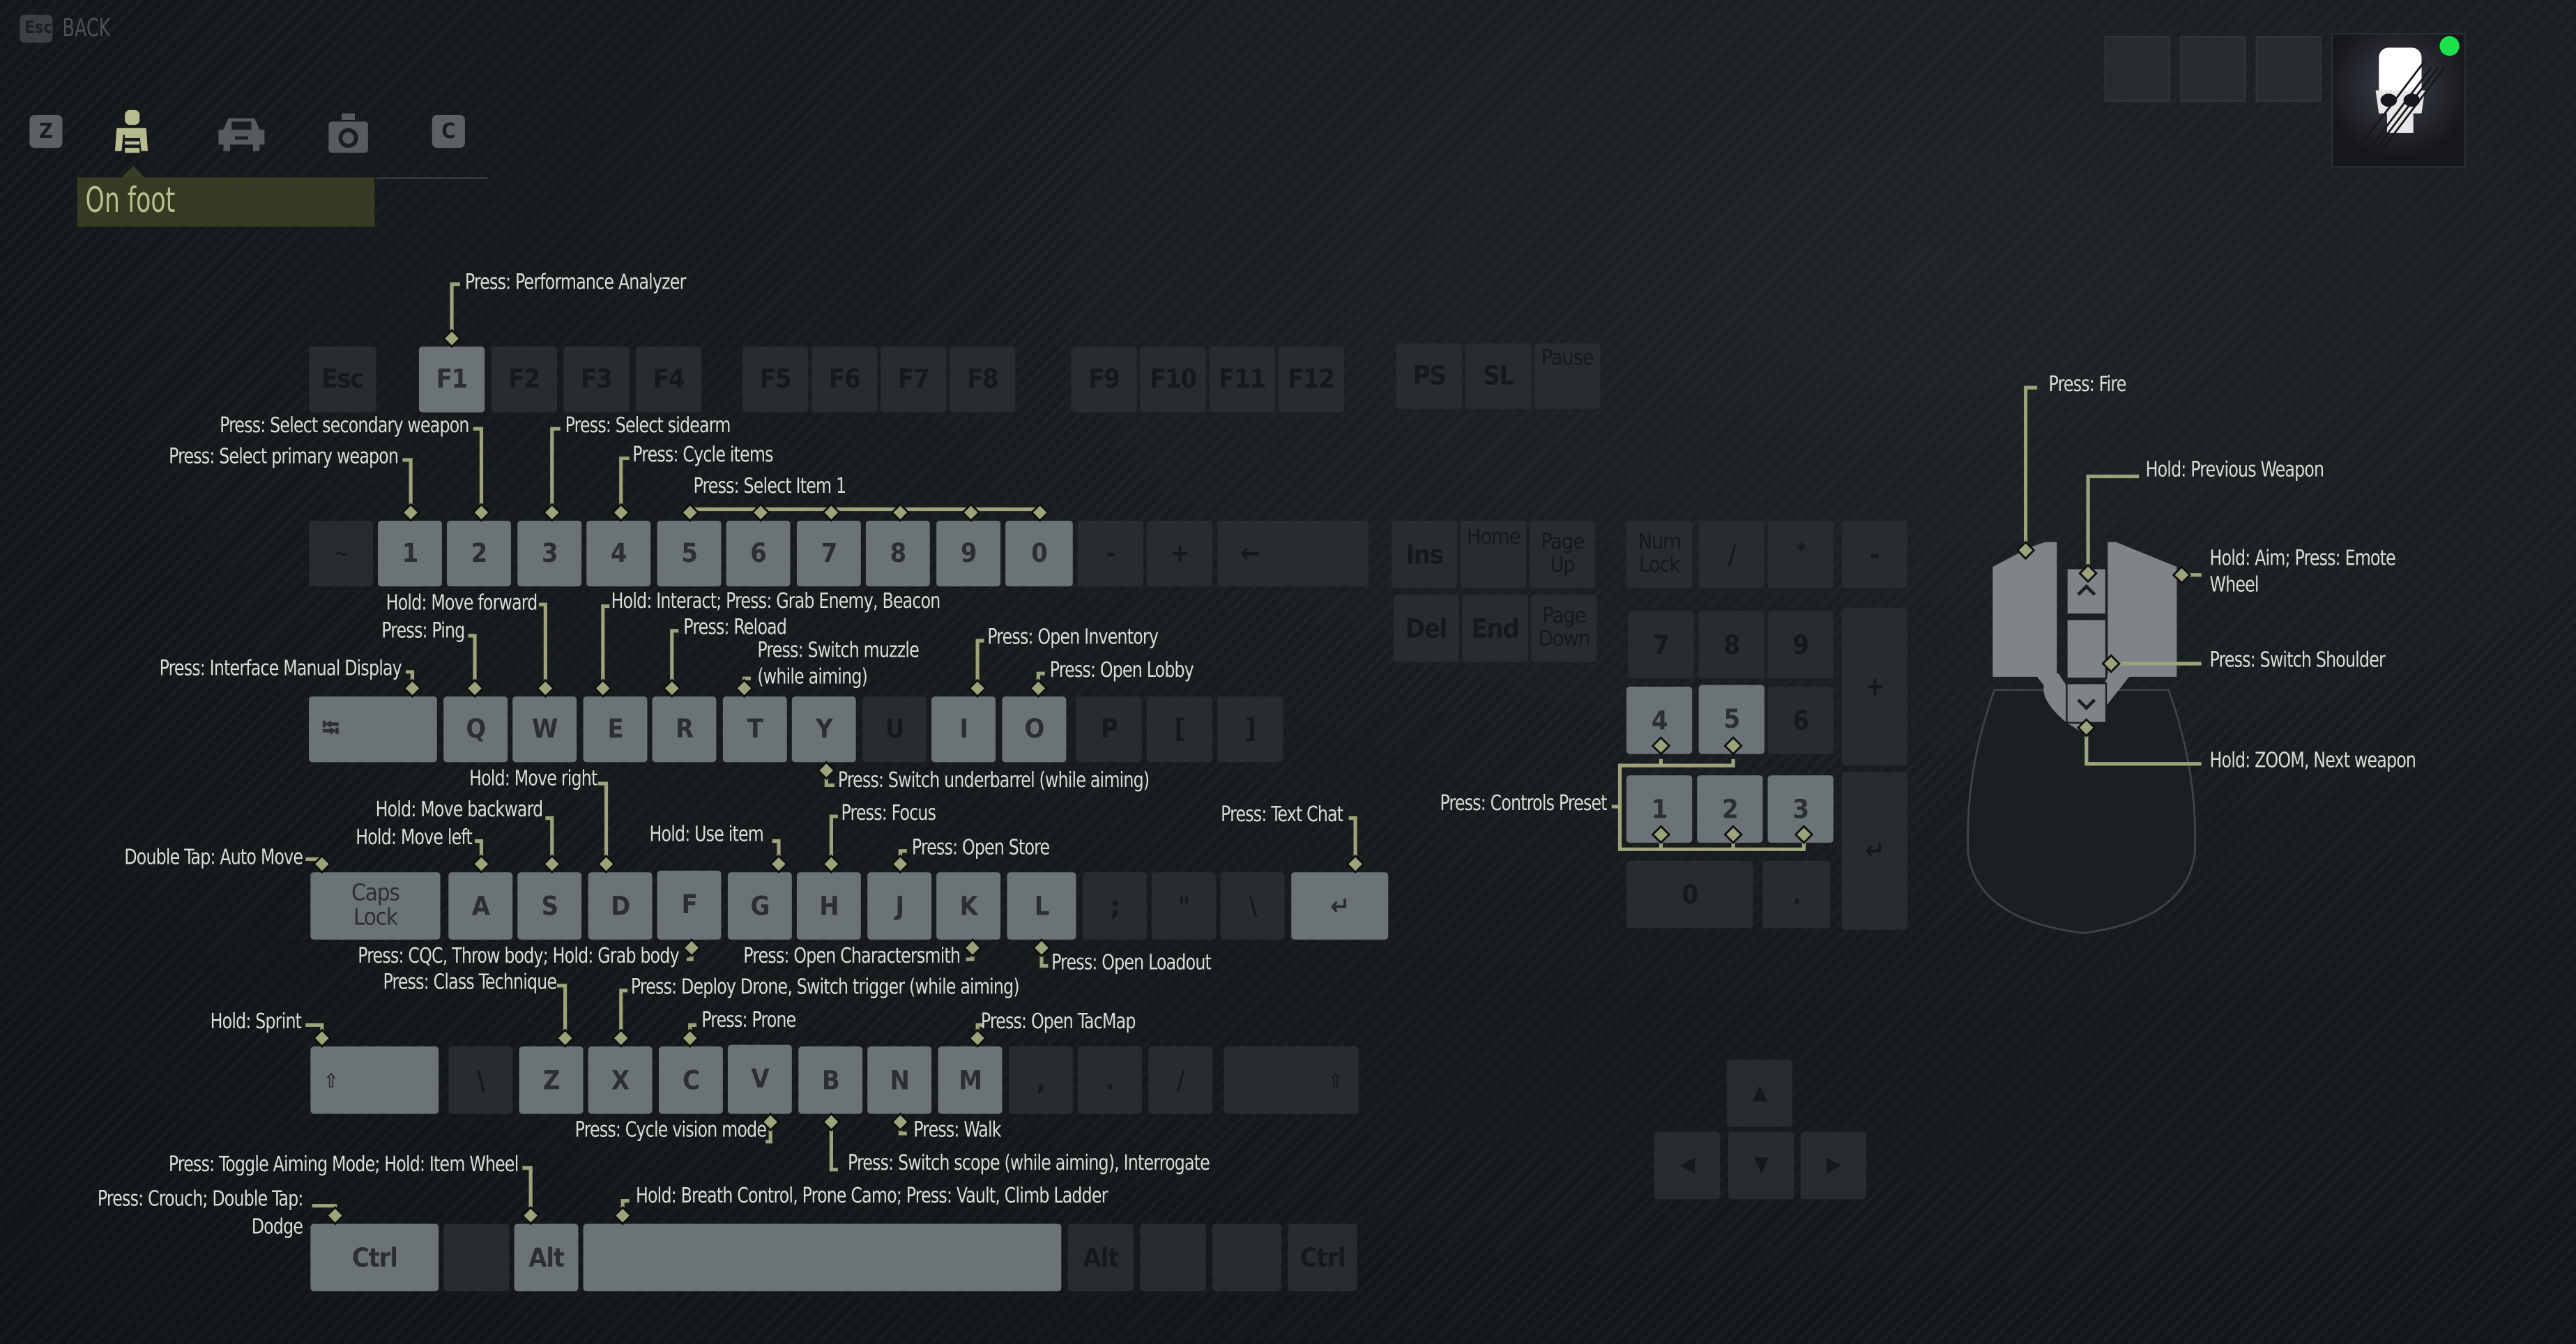  Describe the element at coordinates (1430, 376) in the screenshot. I see `key-print-screen: PS` at that location.